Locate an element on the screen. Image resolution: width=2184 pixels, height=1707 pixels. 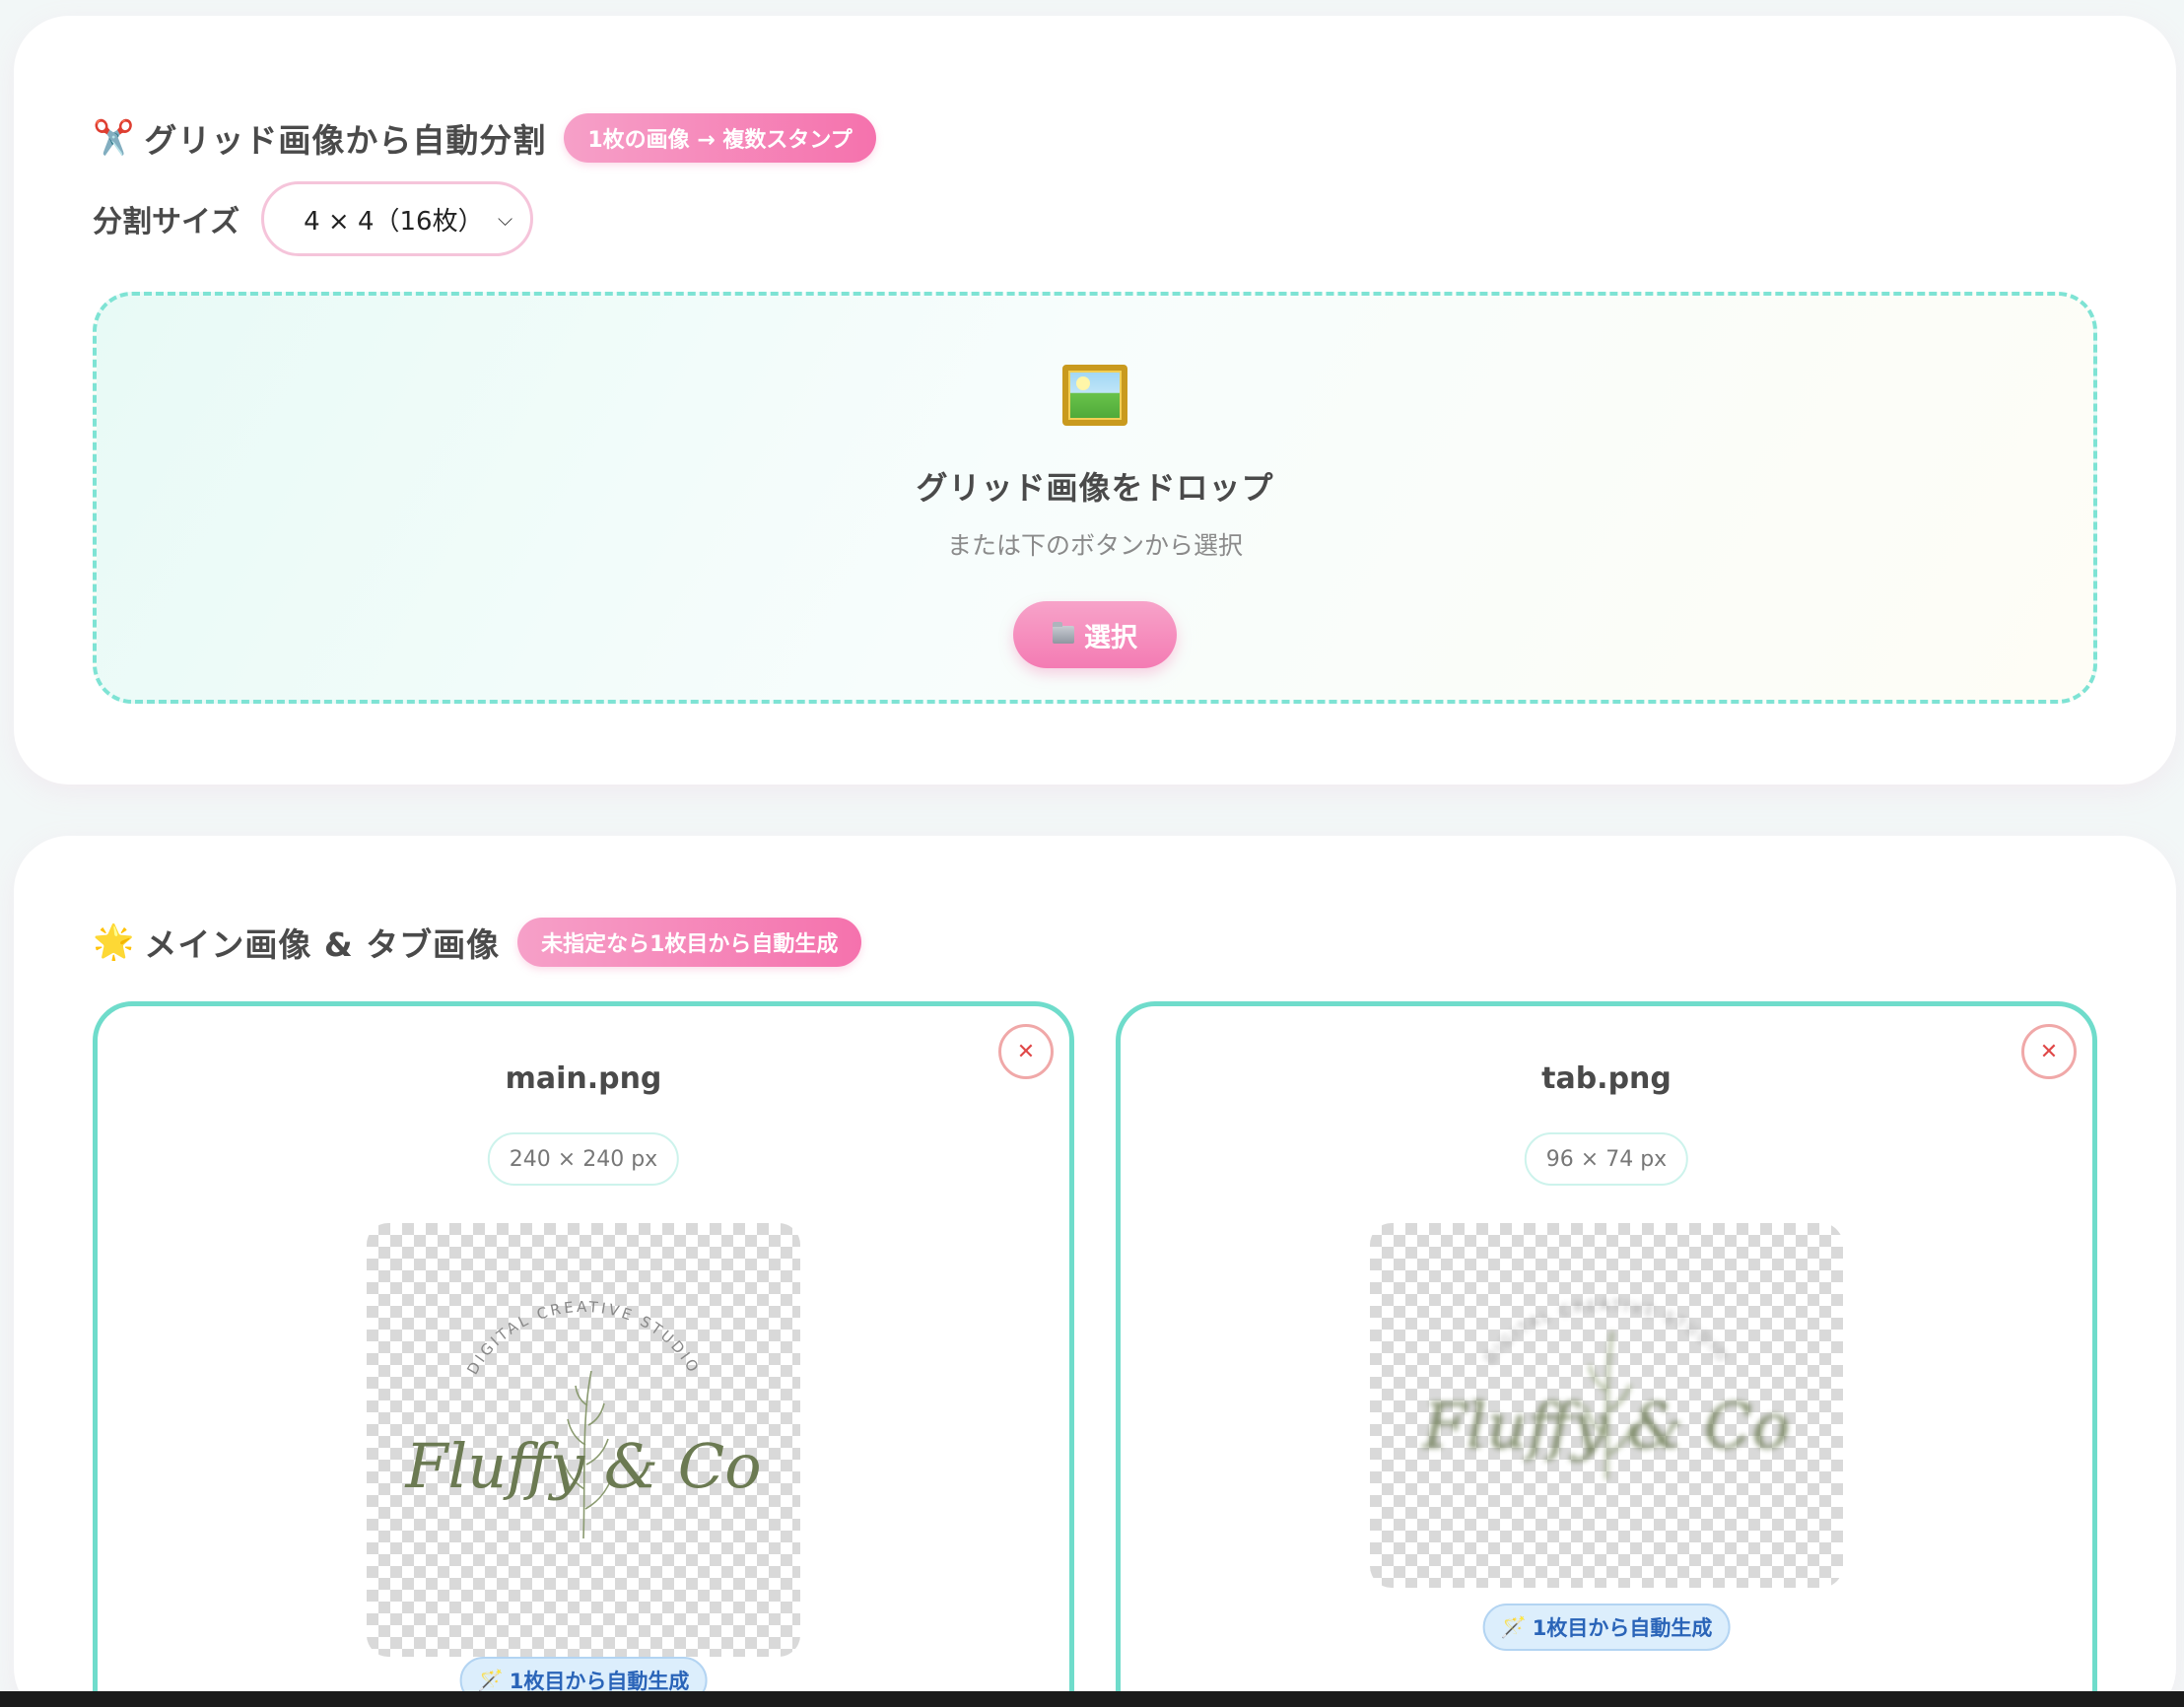
grid-split-title: グリッド画像から自動分割 is located at coordinates (345, 140).